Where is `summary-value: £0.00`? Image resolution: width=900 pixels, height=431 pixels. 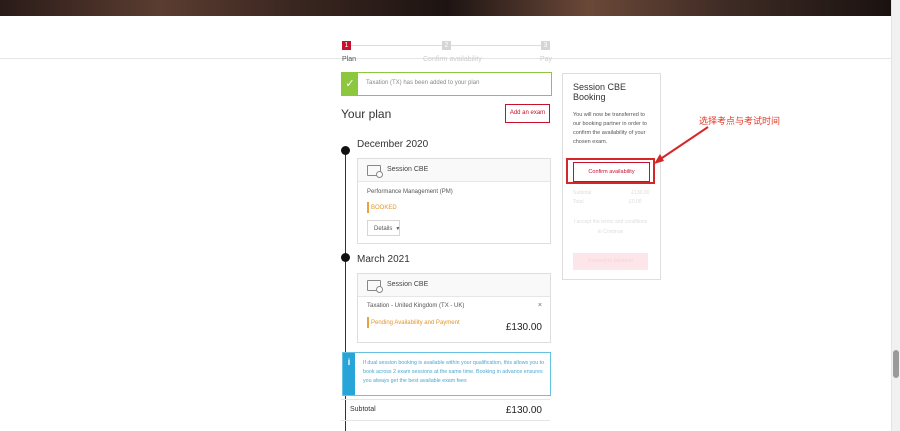 summary-value: £0.00 is located at coordinates (635, 202).